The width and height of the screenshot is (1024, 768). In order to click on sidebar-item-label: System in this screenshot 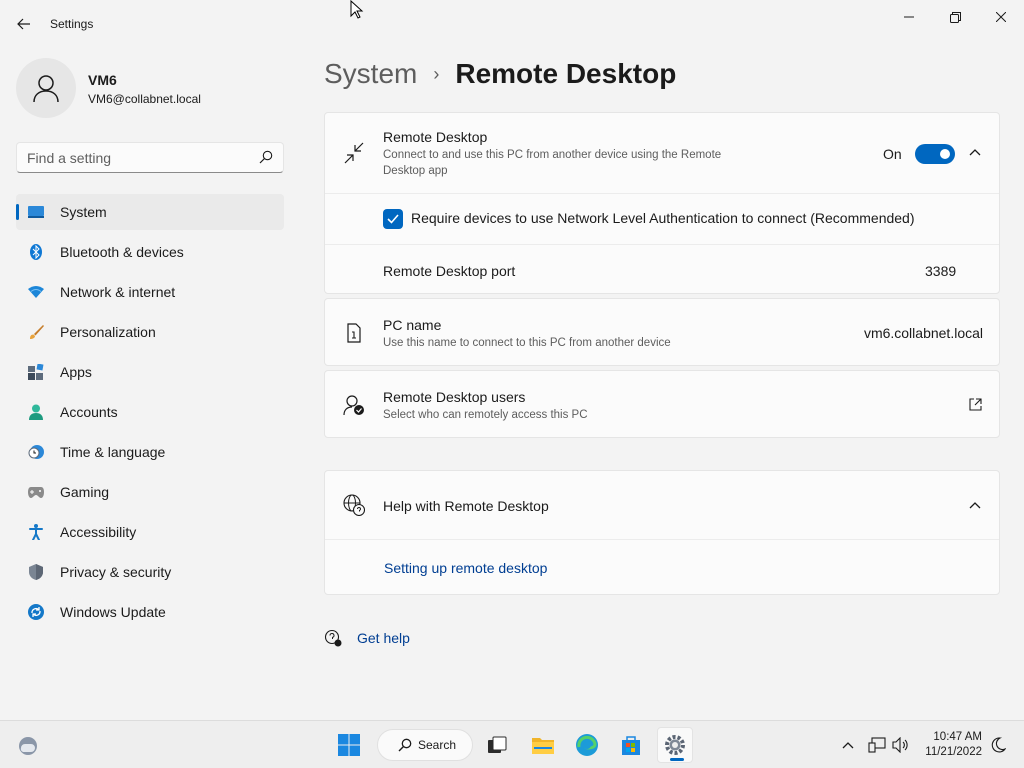, I will do `click(83, 212)`.